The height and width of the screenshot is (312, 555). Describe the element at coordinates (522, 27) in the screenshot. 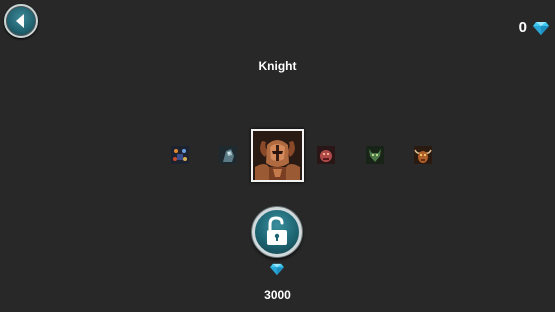

I see `gem-count: 0` at that location.